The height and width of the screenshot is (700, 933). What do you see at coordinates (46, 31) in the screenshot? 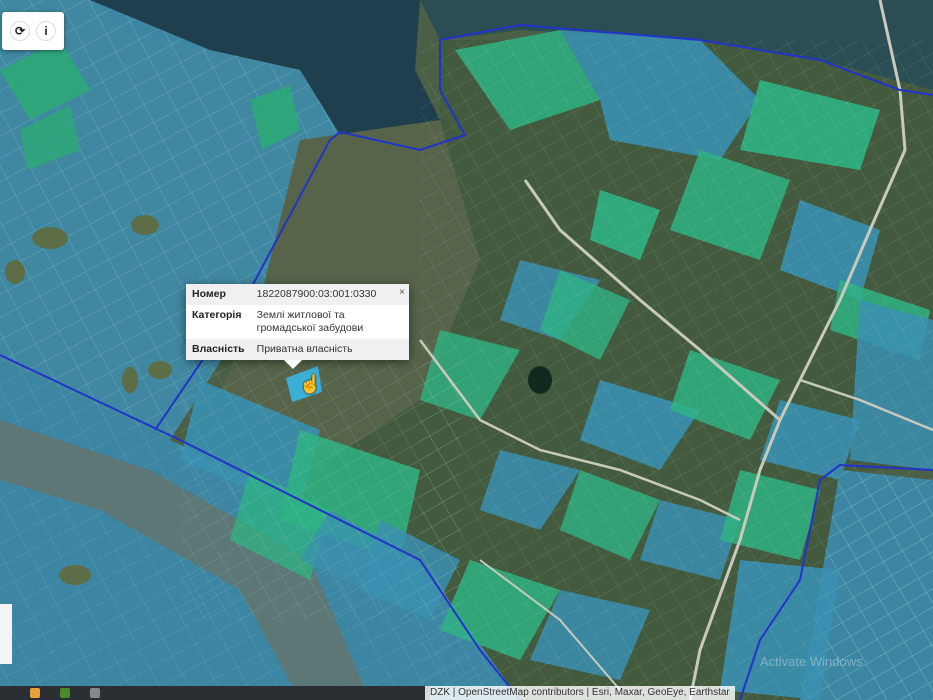
I see `info-icon: i` at bounding box center [46, 31].